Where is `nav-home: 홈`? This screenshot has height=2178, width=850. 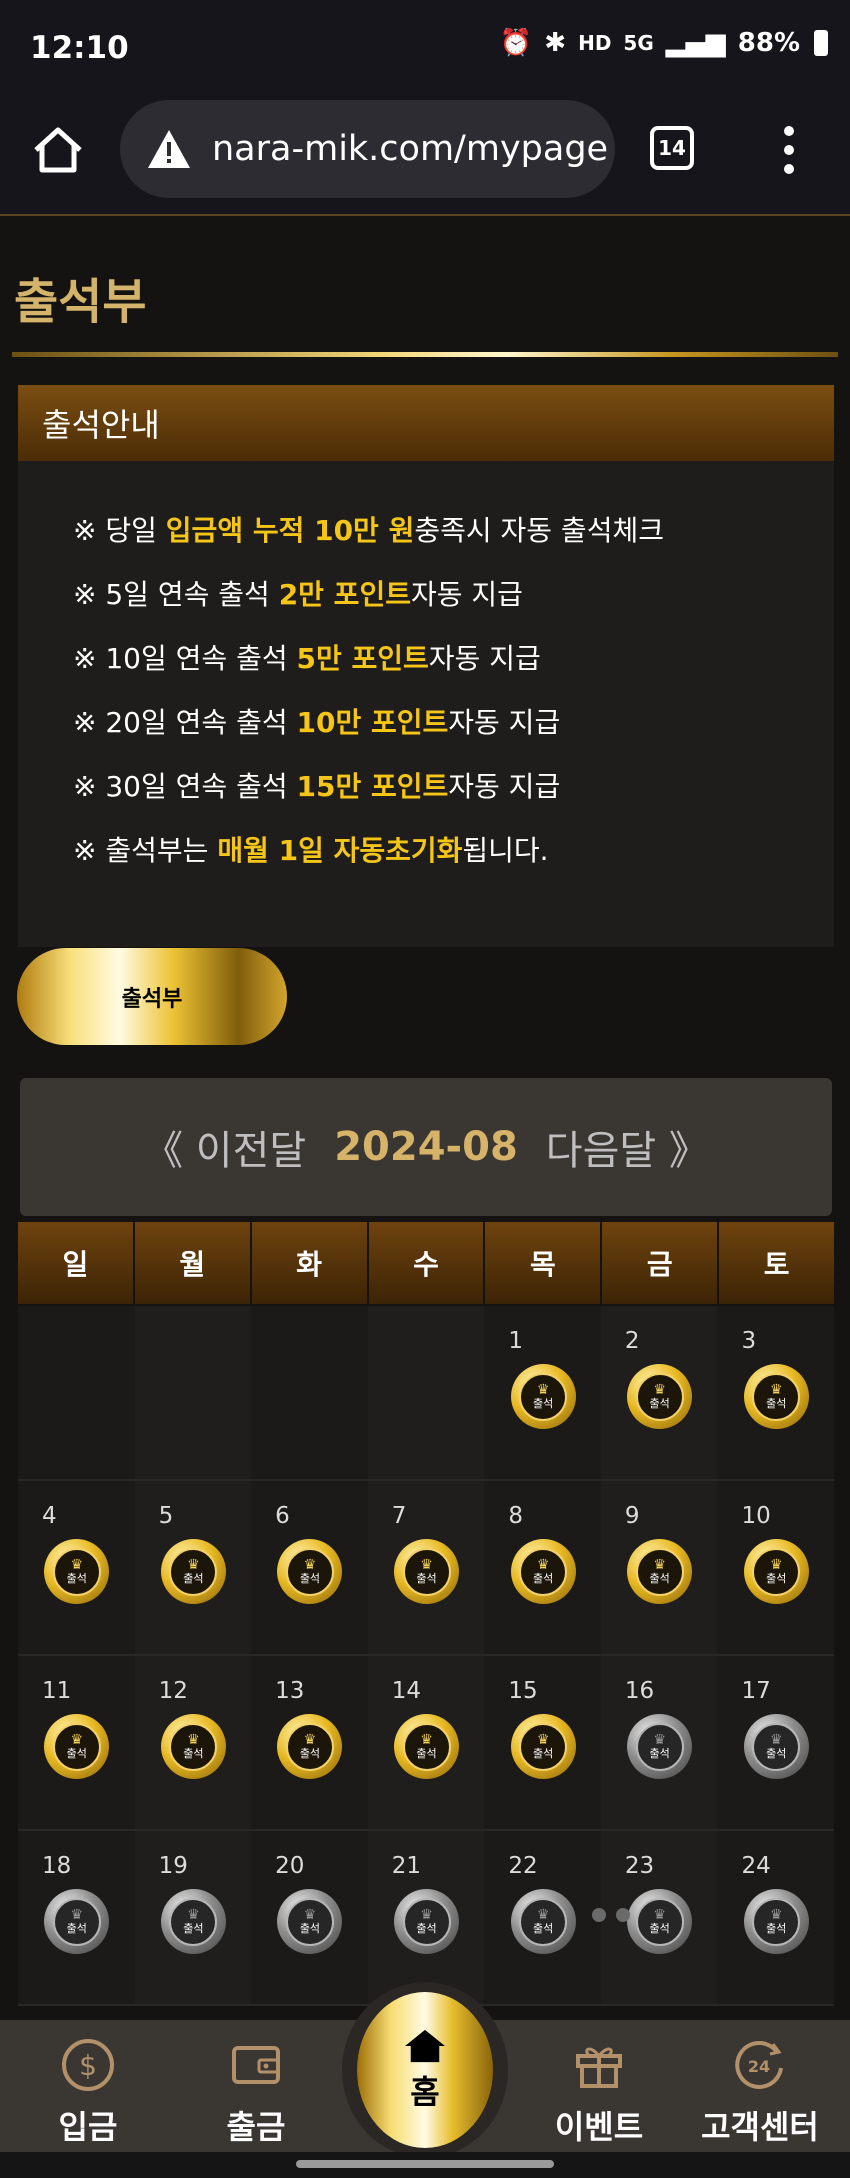 nav-home: 홈 is located at coordinates (425, 2070).